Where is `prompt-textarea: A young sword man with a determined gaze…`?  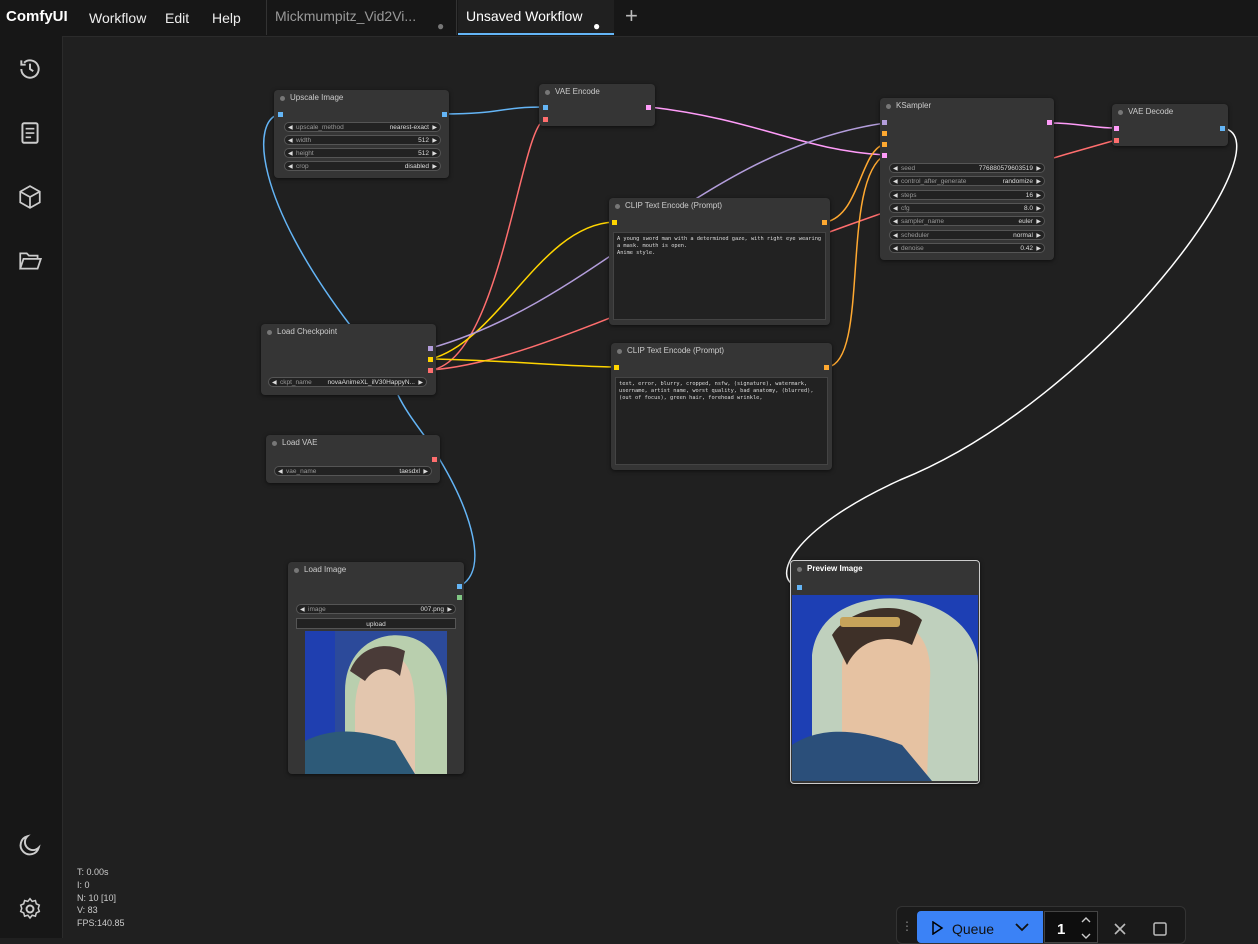
prompt-textarea: A young sword man with a determined gaze… is located at coordinates (719, 276).